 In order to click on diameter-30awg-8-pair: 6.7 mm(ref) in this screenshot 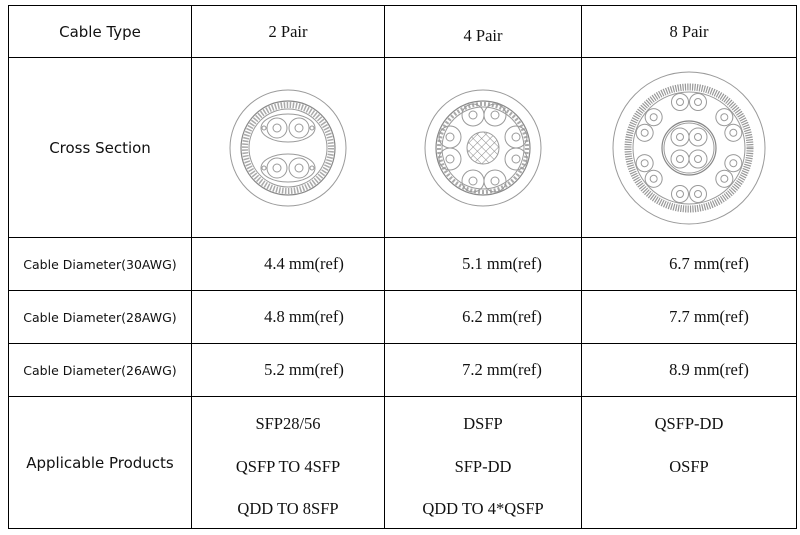, I will do `click(689, 264)`.